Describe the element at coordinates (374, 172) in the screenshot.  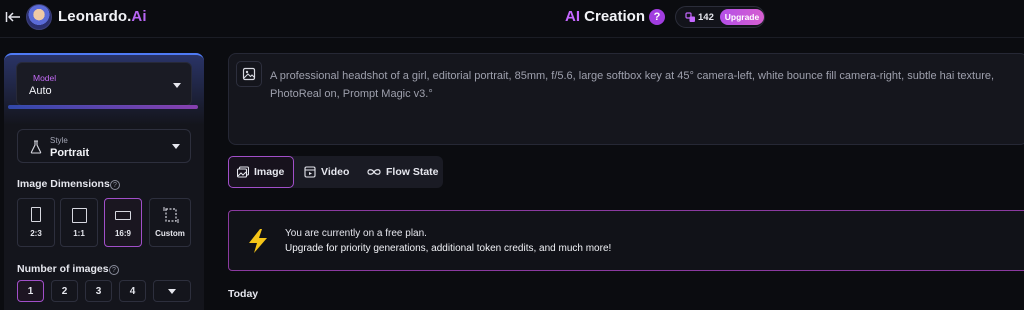
I see `infinity-icon` at that location.